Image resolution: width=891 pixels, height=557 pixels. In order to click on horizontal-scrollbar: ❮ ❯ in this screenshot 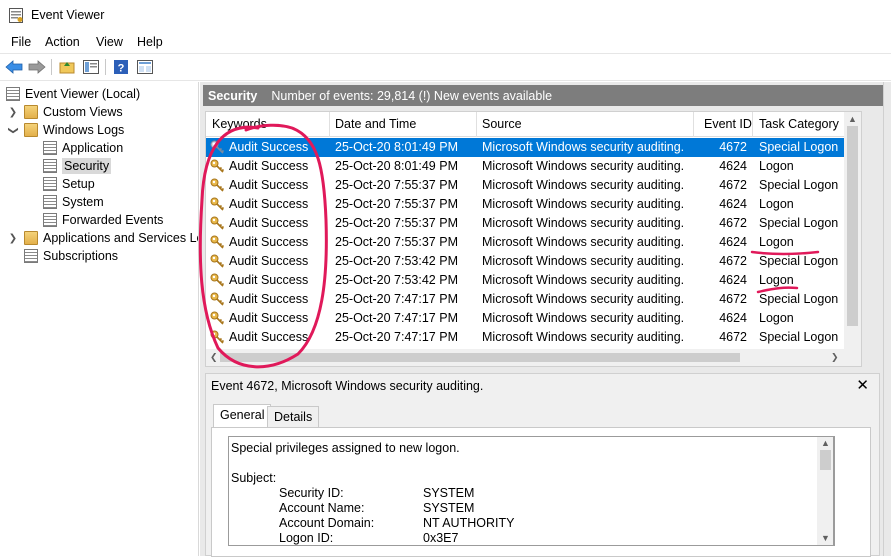, I will do `click(526, 357)`.